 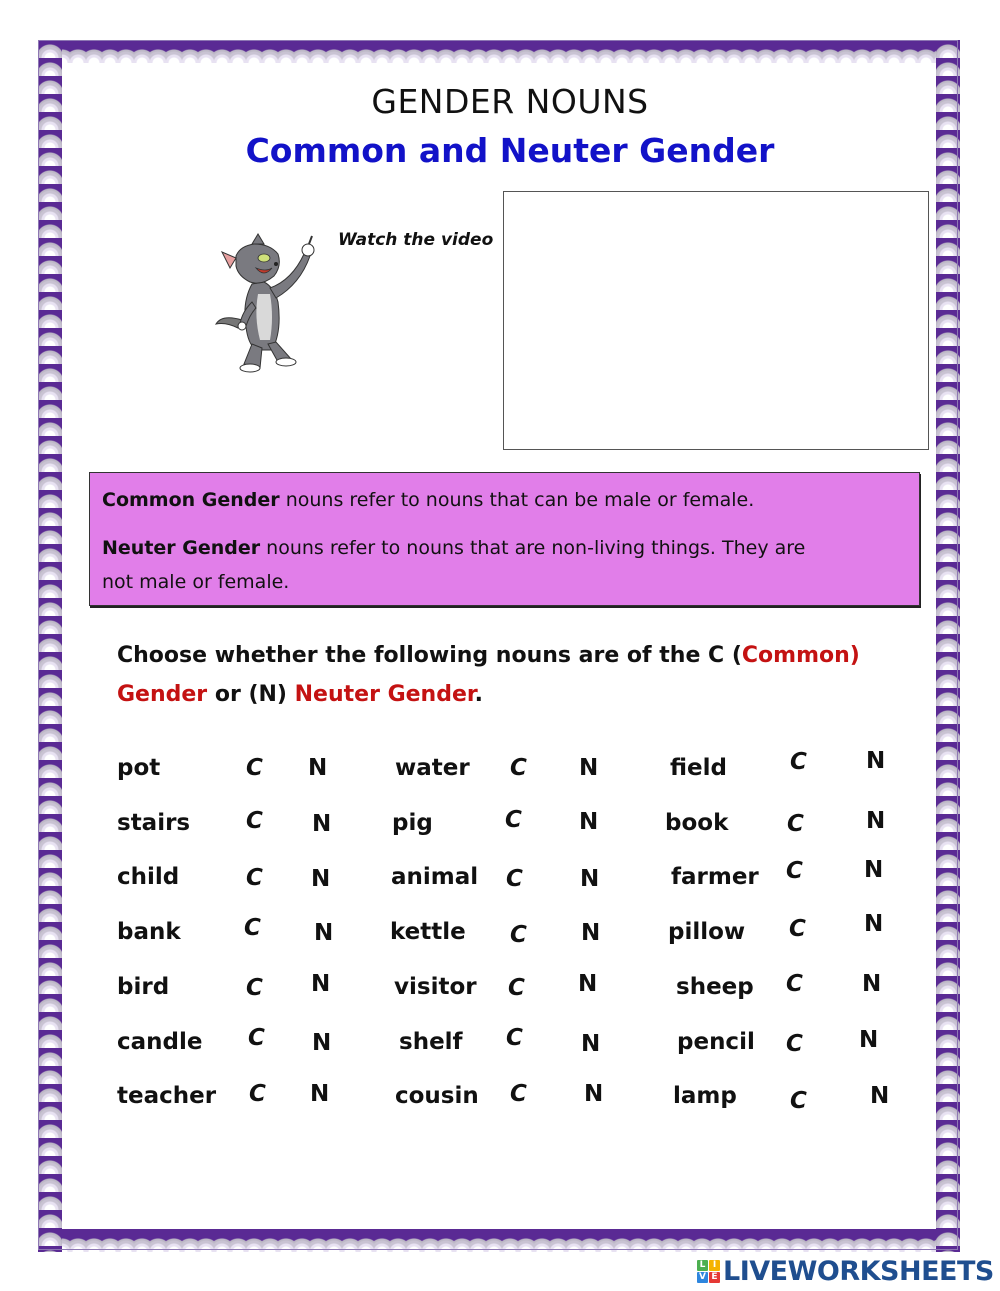 I want to click on noun-word: farmer, so click(x=715, y=877).